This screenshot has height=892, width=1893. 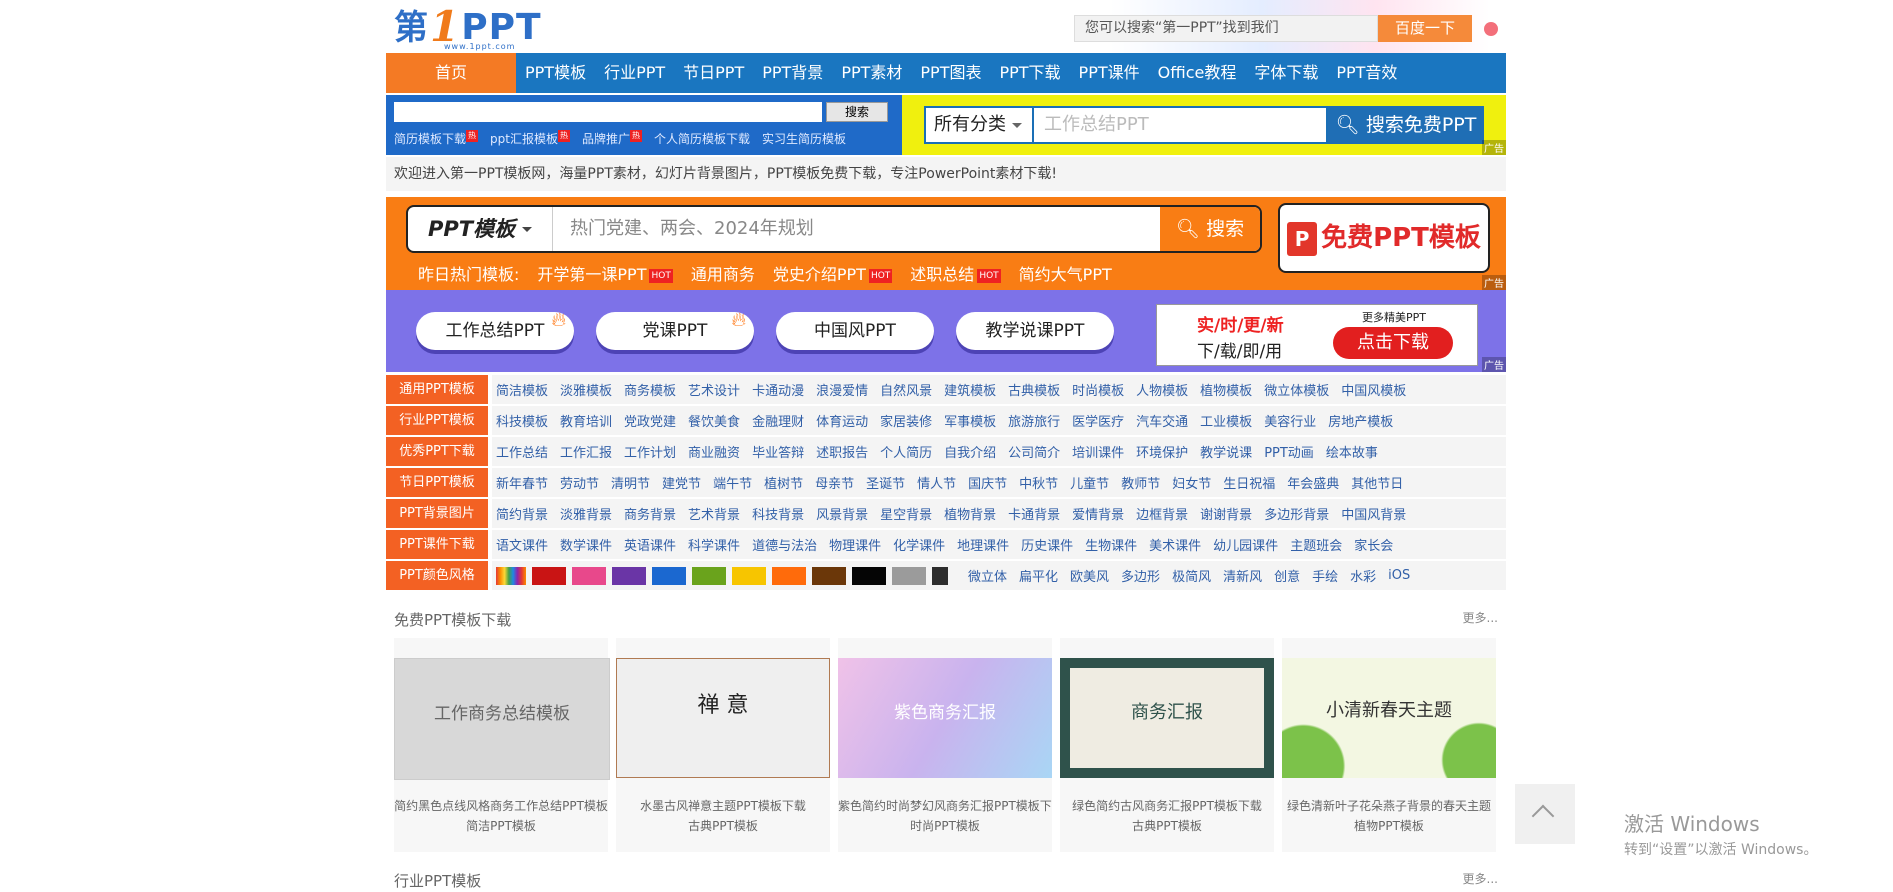 I want to click on template-thumbnail: 小清新春天主题, so click(x=1389, y=718).